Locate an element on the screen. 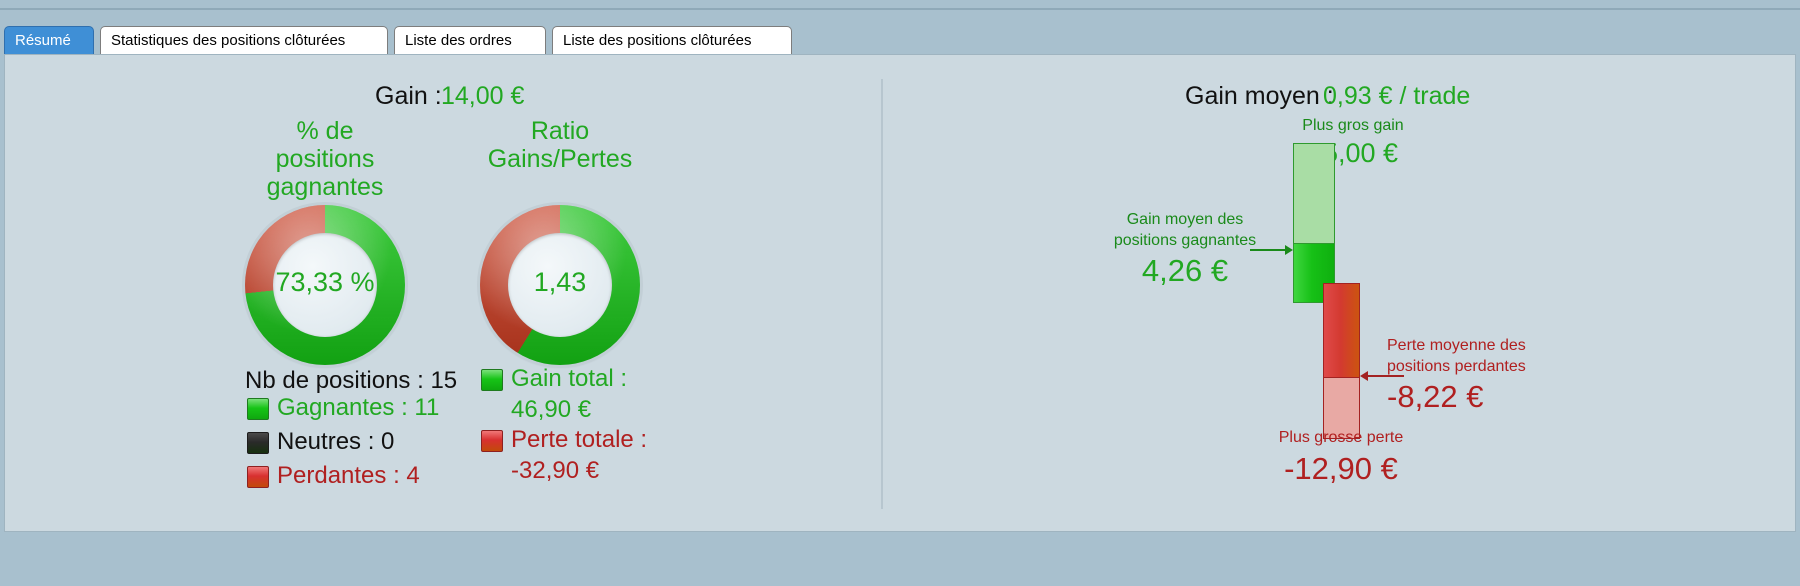  avg-gain-header-label: Gain moyen : is located at coordinates (1259, 96).